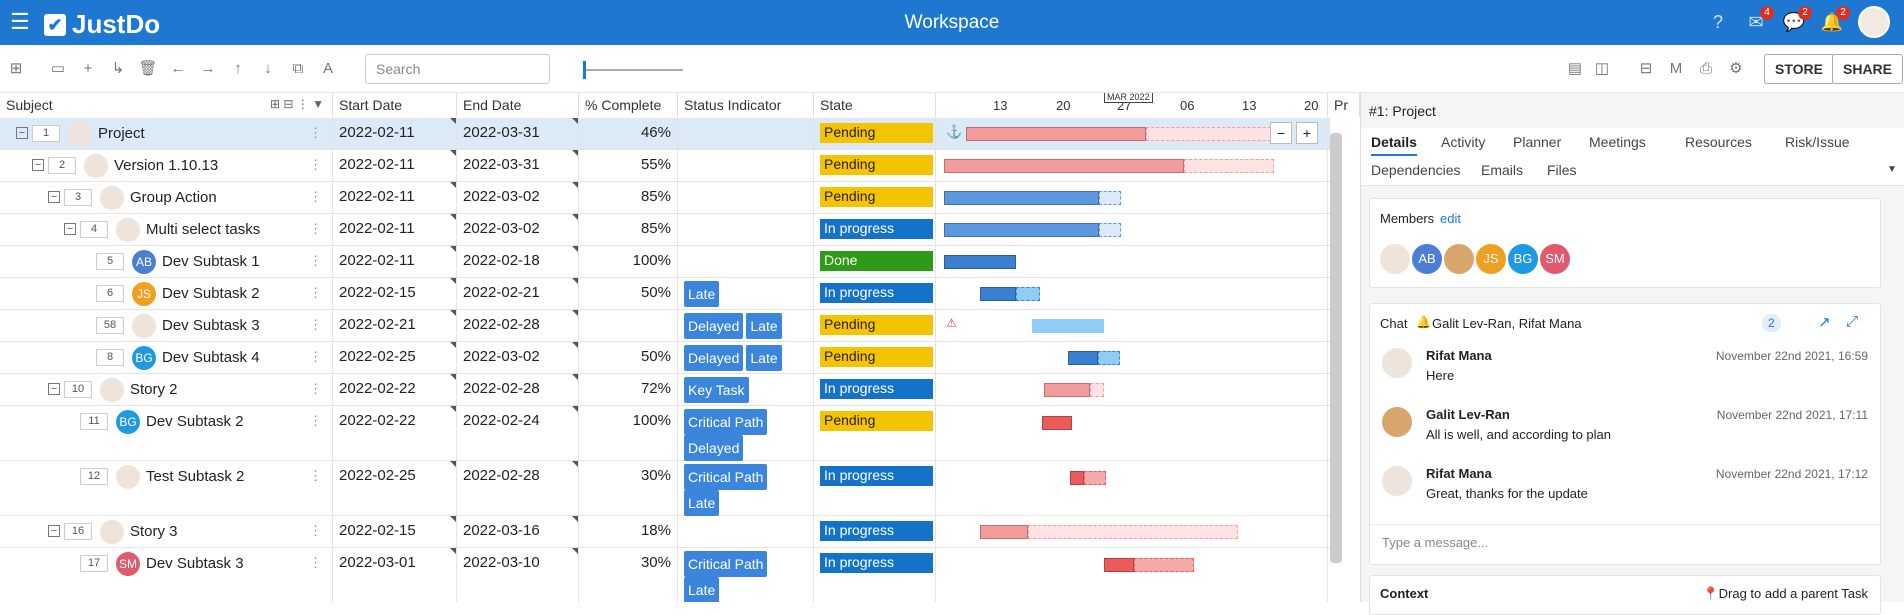 The image size is (1904, 615). I want to click on tabs-overflow-chevron-icon: ▼, so click(1892, 169).